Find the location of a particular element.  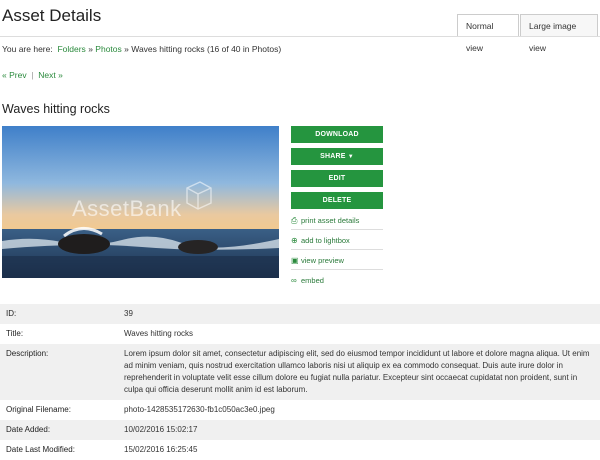

tab-large-image-view: Large image view is located at coordinates (559, 33).